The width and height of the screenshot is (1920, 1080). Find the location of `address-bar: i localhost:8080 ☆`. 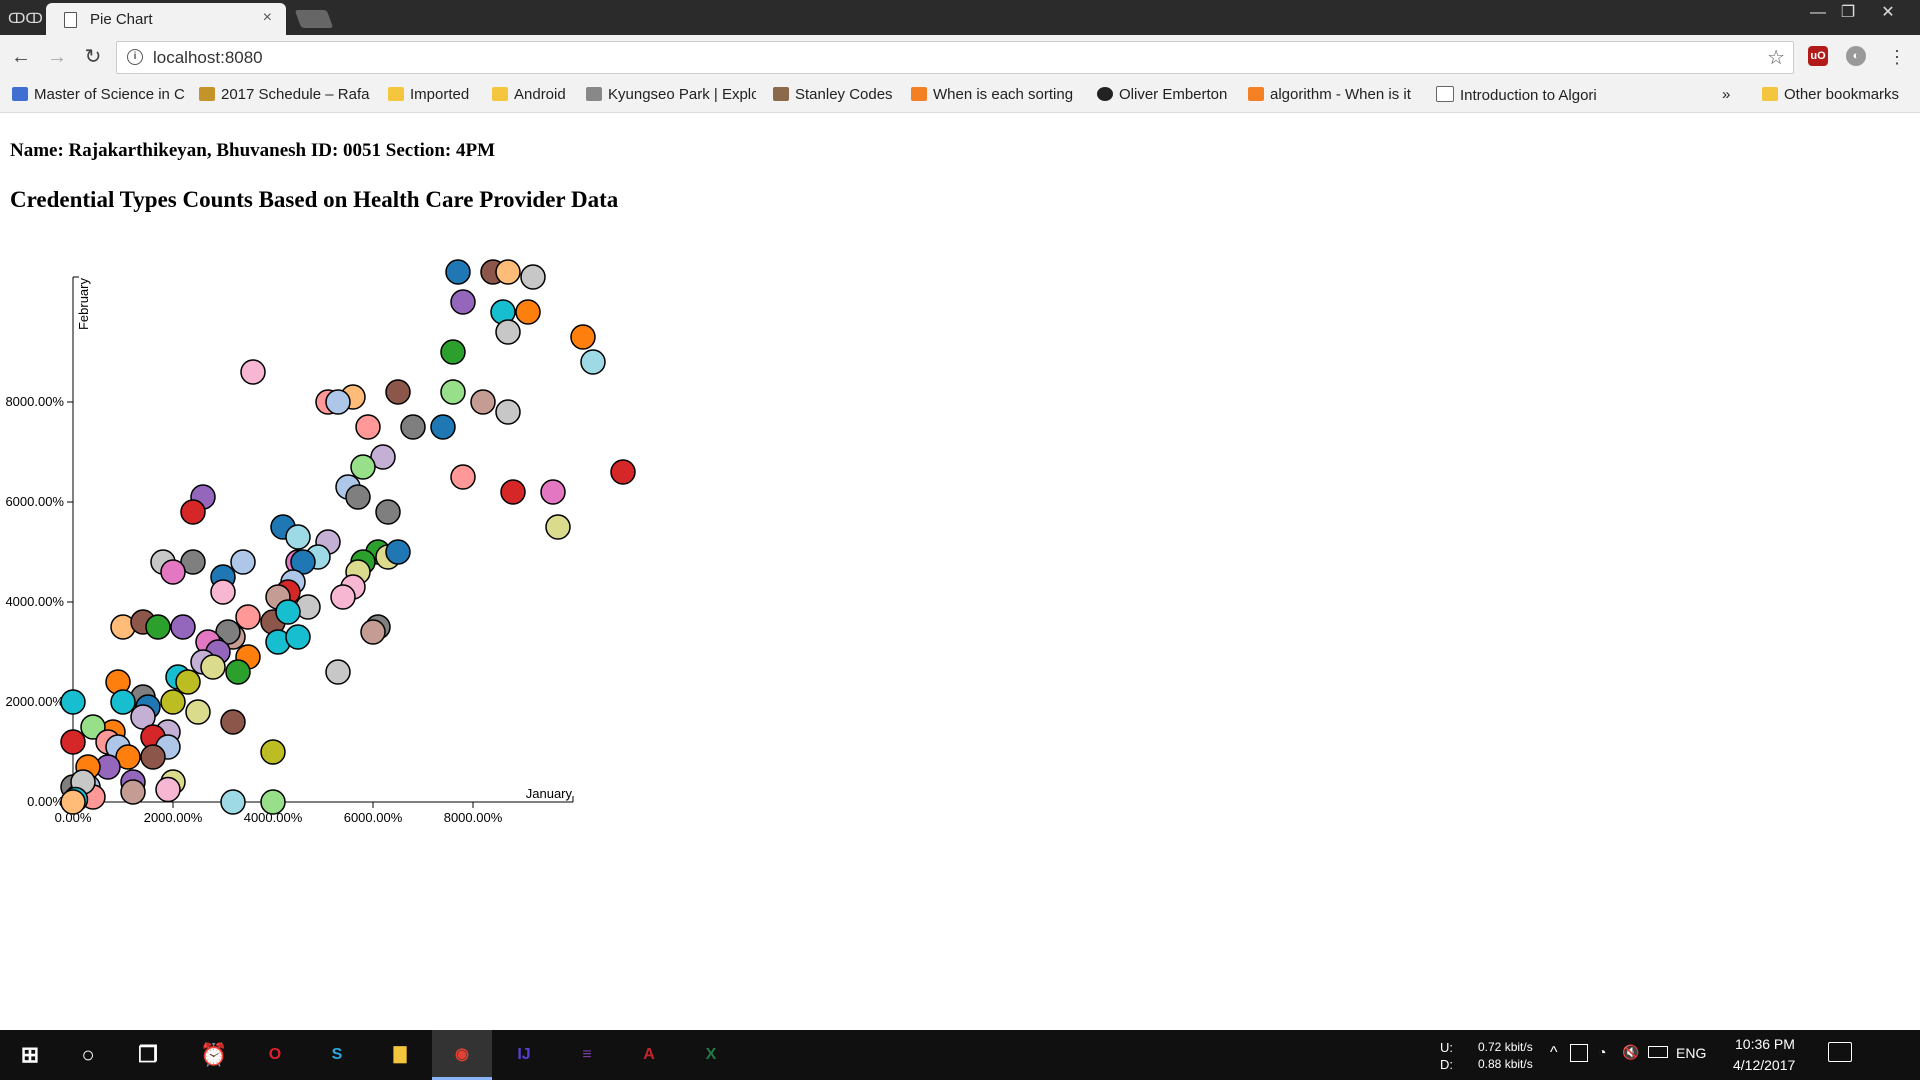

address-bar: i localhost:8080 ☆ is located at coordinates (955, 57).